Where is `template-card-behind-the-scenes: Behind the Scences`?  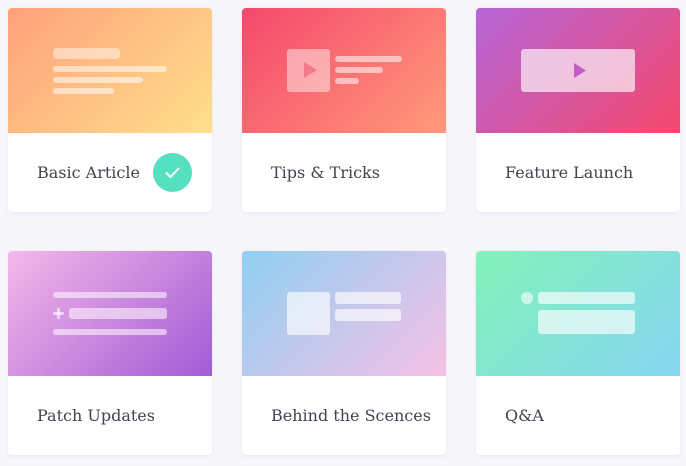 template-card-behind-the-scenes: Behind the Scences is located at coordinates (344, 353).